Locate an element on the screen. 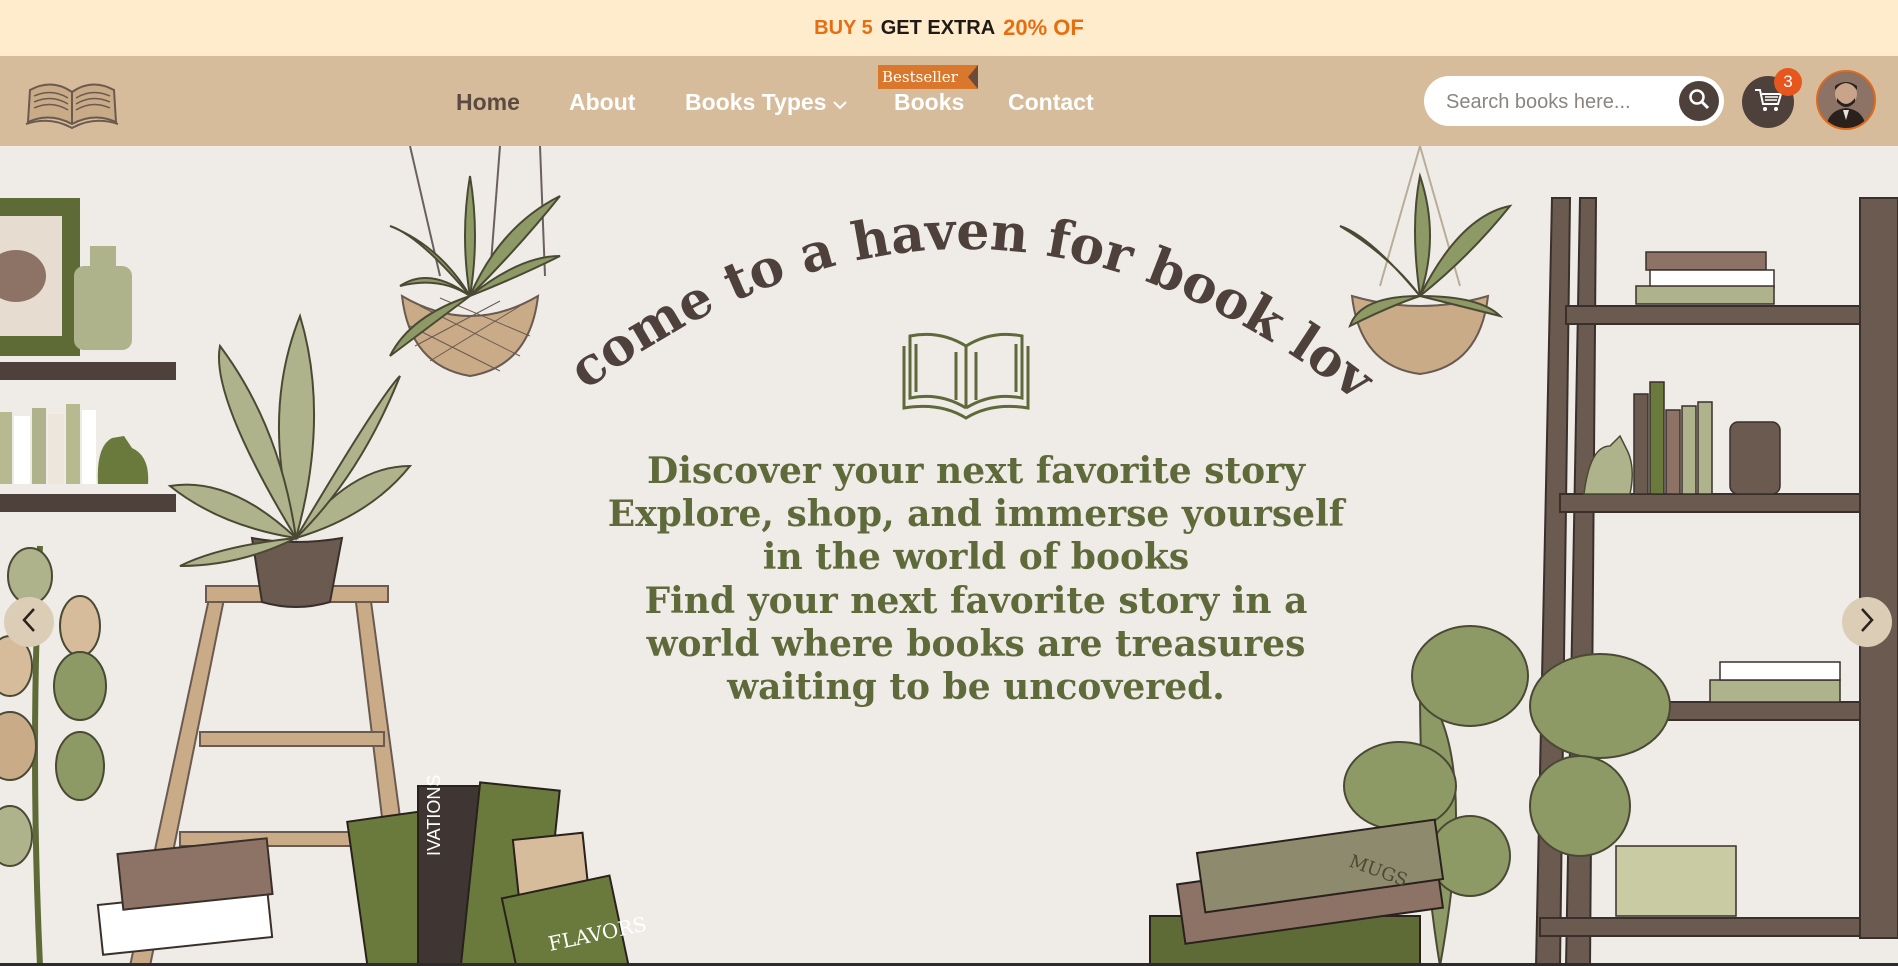 The height and width of the screenshot is (966, 1898). nav-books-types: Books Types is located at coordinates (766, 103).